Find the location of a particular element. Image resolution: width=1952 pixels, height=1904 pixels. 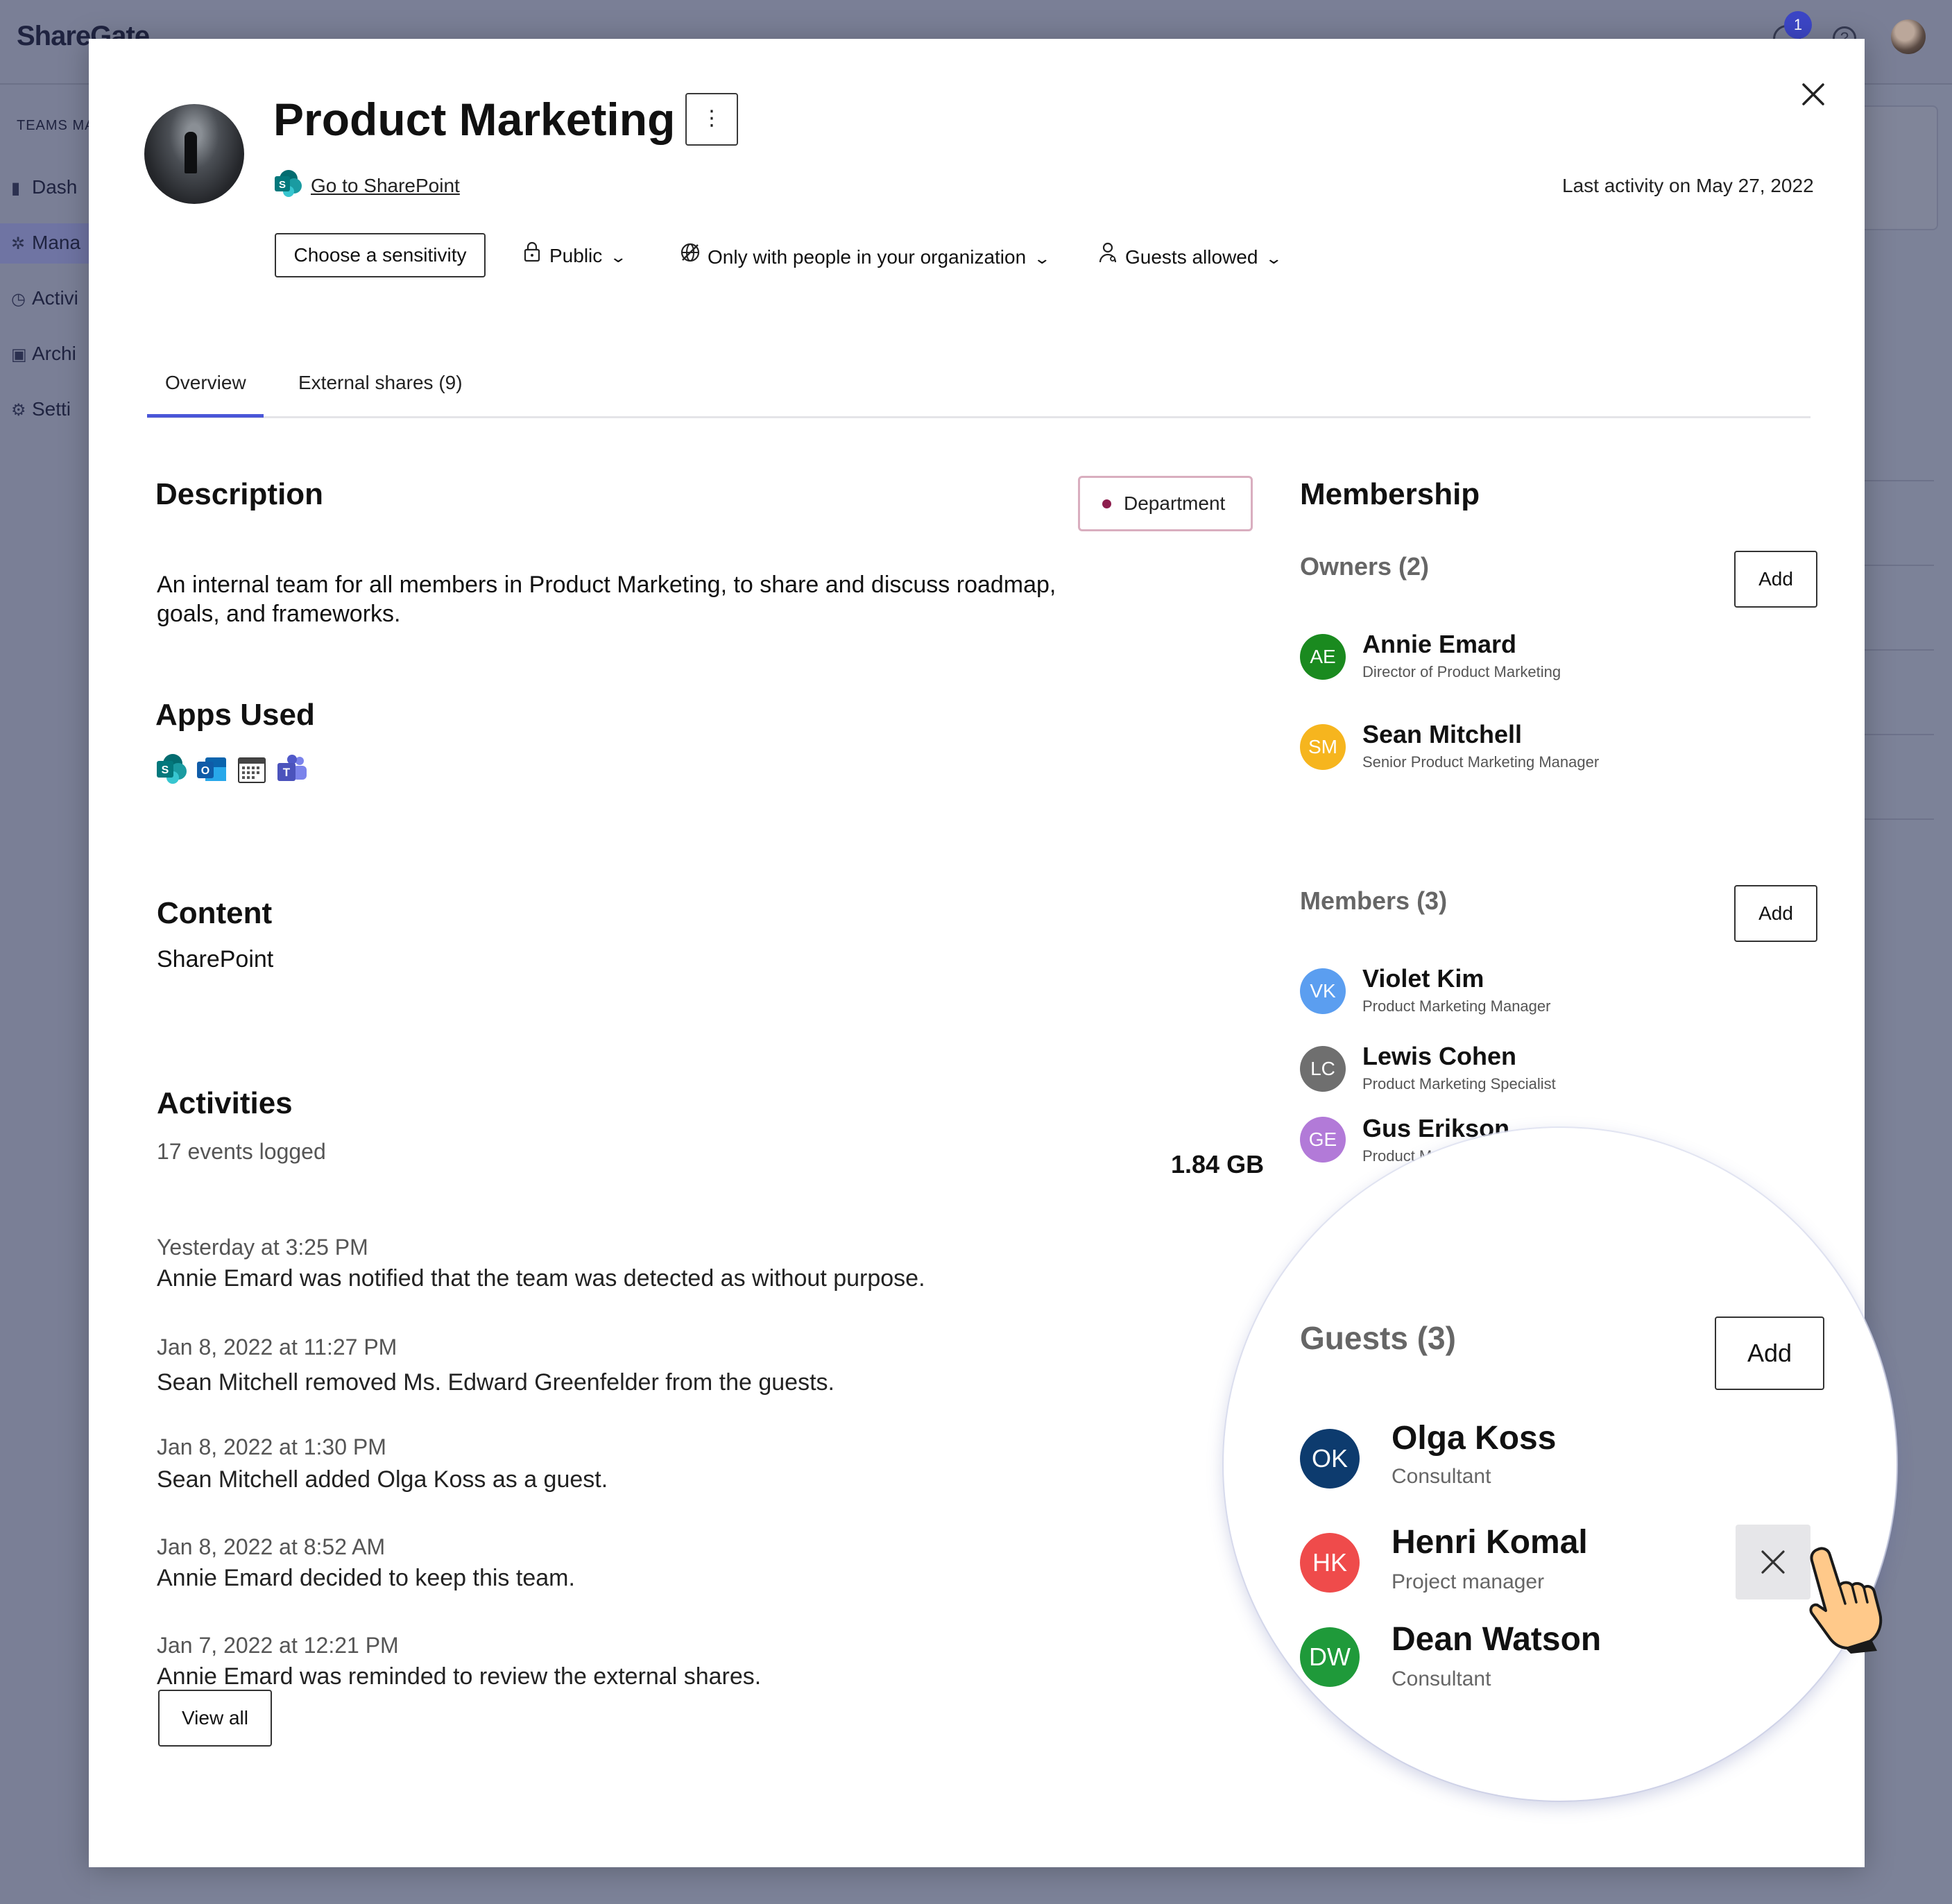

bar-chart-icon: ▮ is located at coordinates (16, 188).